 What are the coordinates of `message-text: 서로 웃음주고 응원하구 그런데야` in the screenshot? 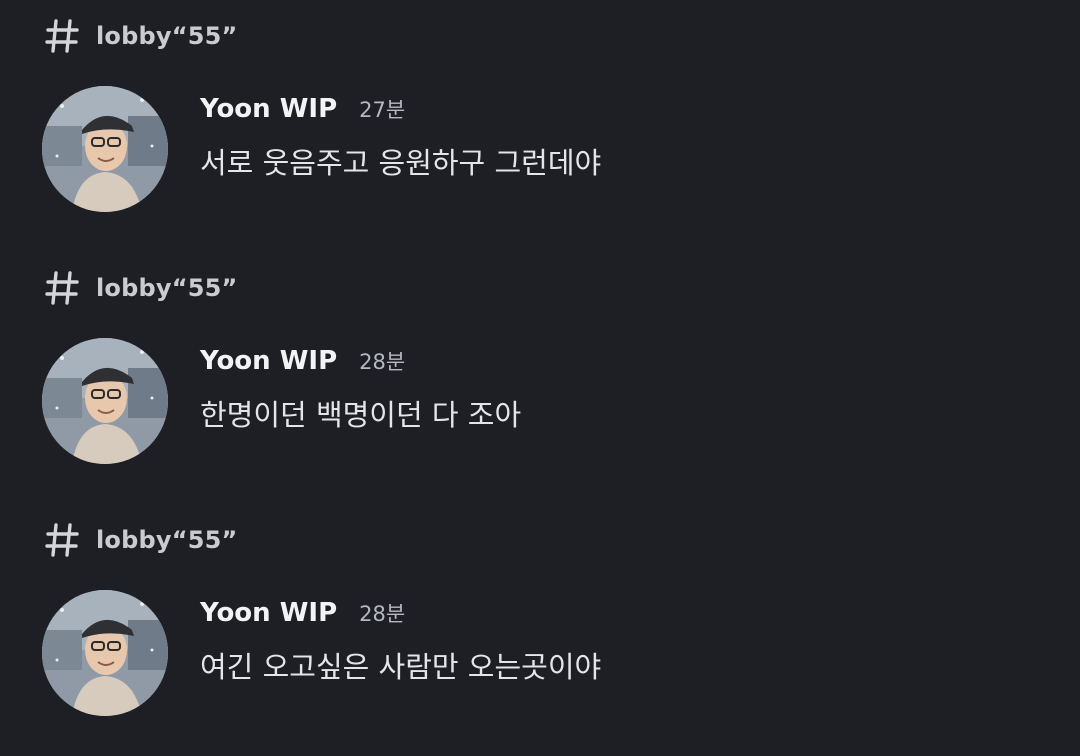 It's located at (401, 163).